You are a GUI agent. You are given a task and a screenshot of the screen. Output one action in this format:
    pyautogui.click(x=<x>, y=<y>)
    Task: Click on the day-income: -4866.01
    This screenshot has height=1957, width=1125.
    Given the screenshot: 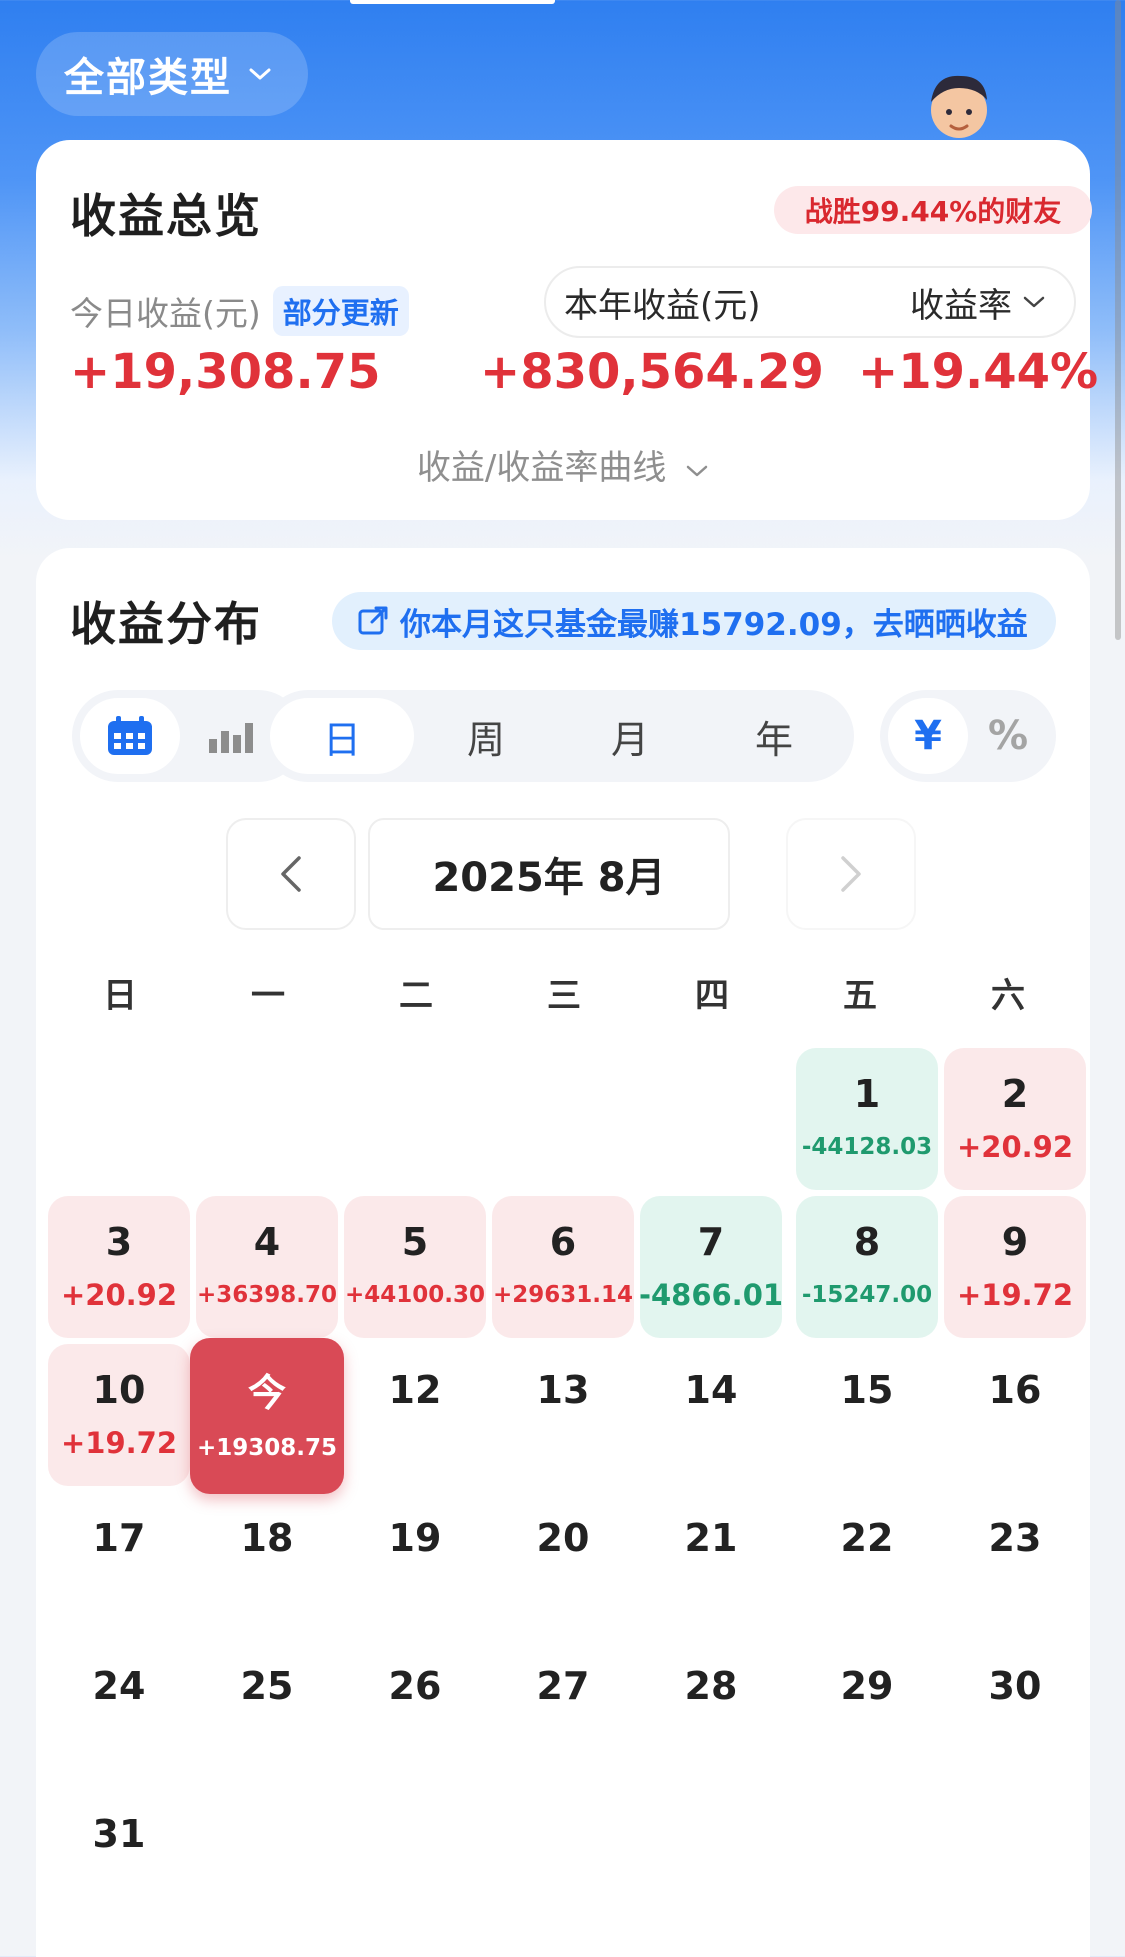 What is the action you would take?
    pyautogui.click(x=711, y=1295)
    